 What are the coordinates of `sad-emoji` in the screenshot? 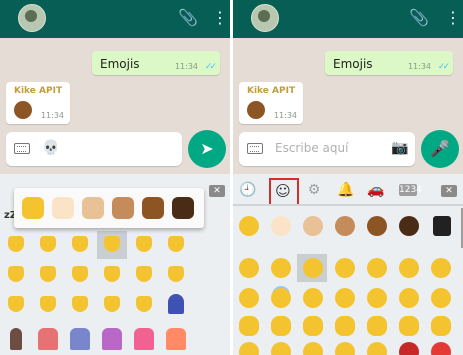 It's located at (377, 348).